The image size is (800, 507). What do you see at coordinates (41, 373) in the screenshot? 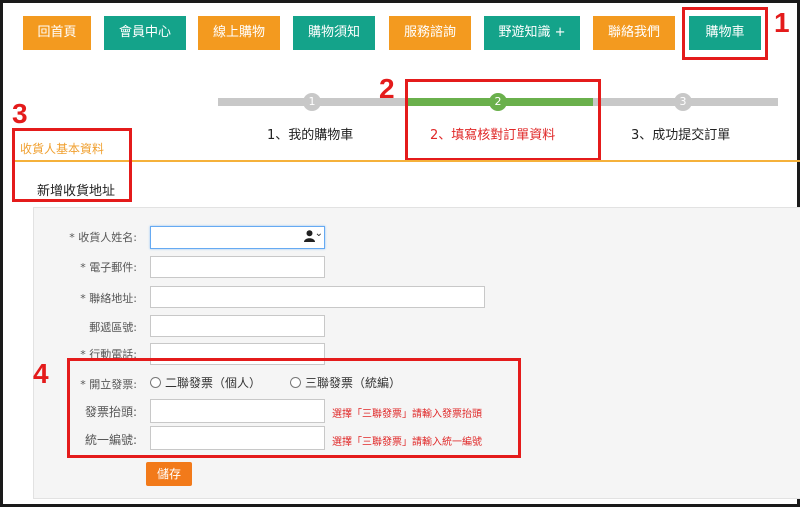
I see `annotation-number-4: 4` at bounding box center [41, 373].